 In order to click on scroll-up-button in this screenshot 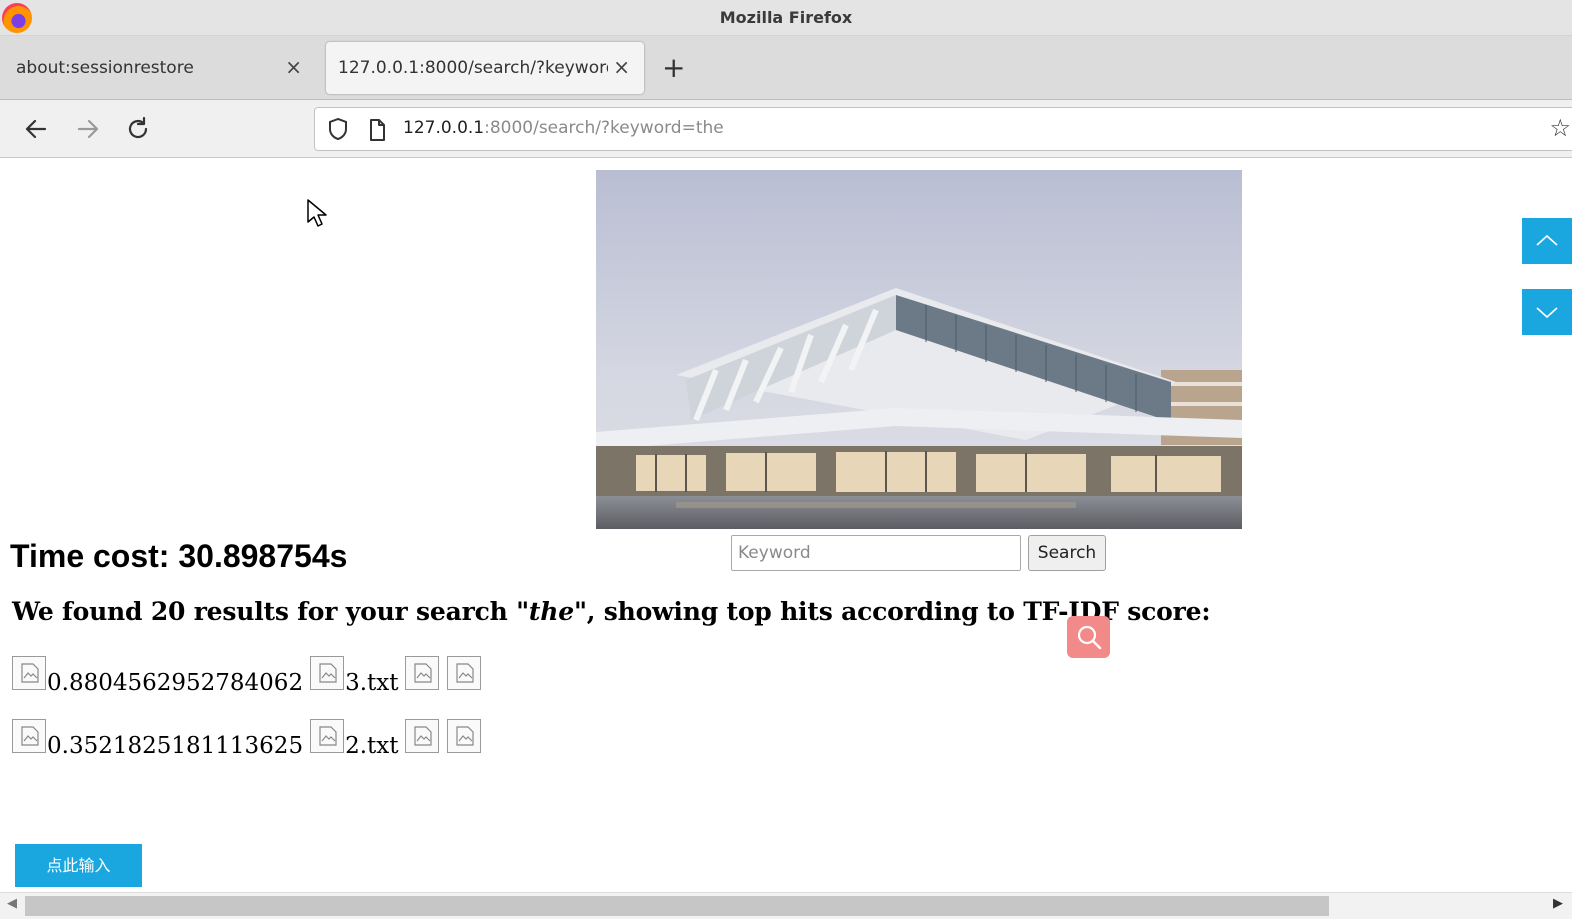, I will do `click(1547, 241)`.